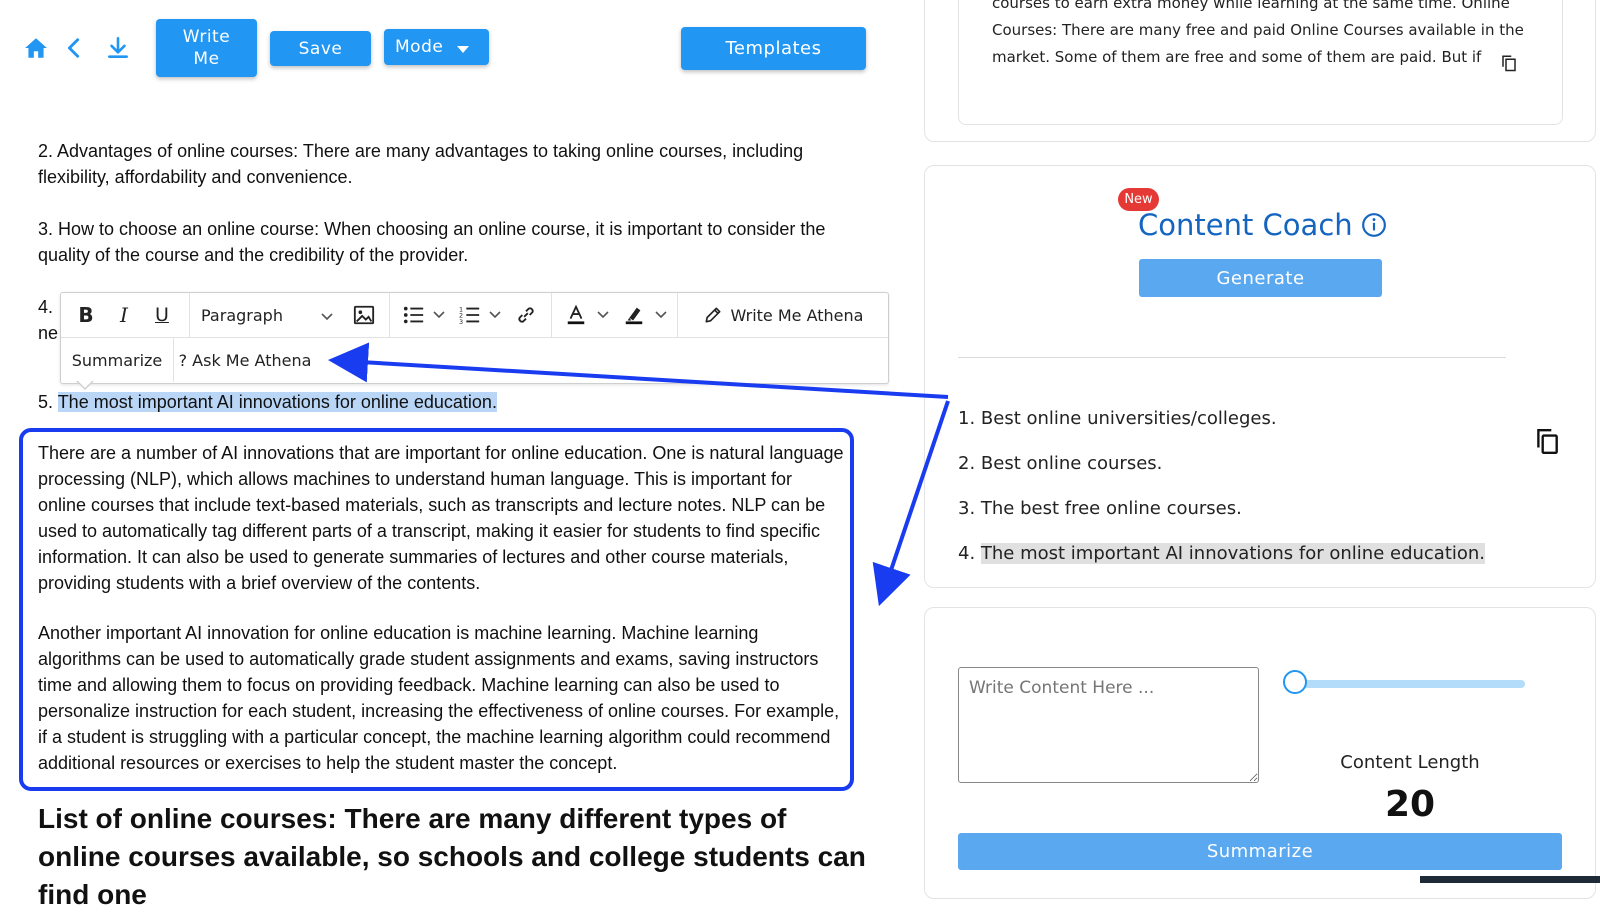  Describe the element at coordinates (911, 503) in the screenshot. I see `arrow-to-generated-content` at that location.